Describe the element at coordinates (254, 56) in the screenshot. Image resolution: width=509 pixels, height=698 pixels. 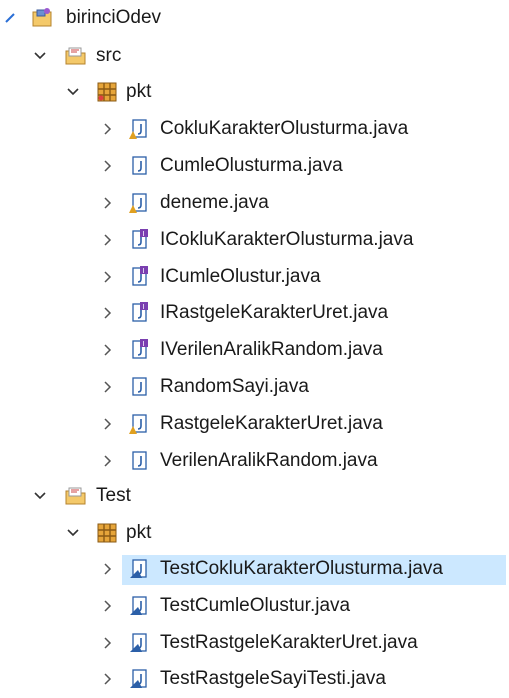
I see `tree-row-src: src` at that location.